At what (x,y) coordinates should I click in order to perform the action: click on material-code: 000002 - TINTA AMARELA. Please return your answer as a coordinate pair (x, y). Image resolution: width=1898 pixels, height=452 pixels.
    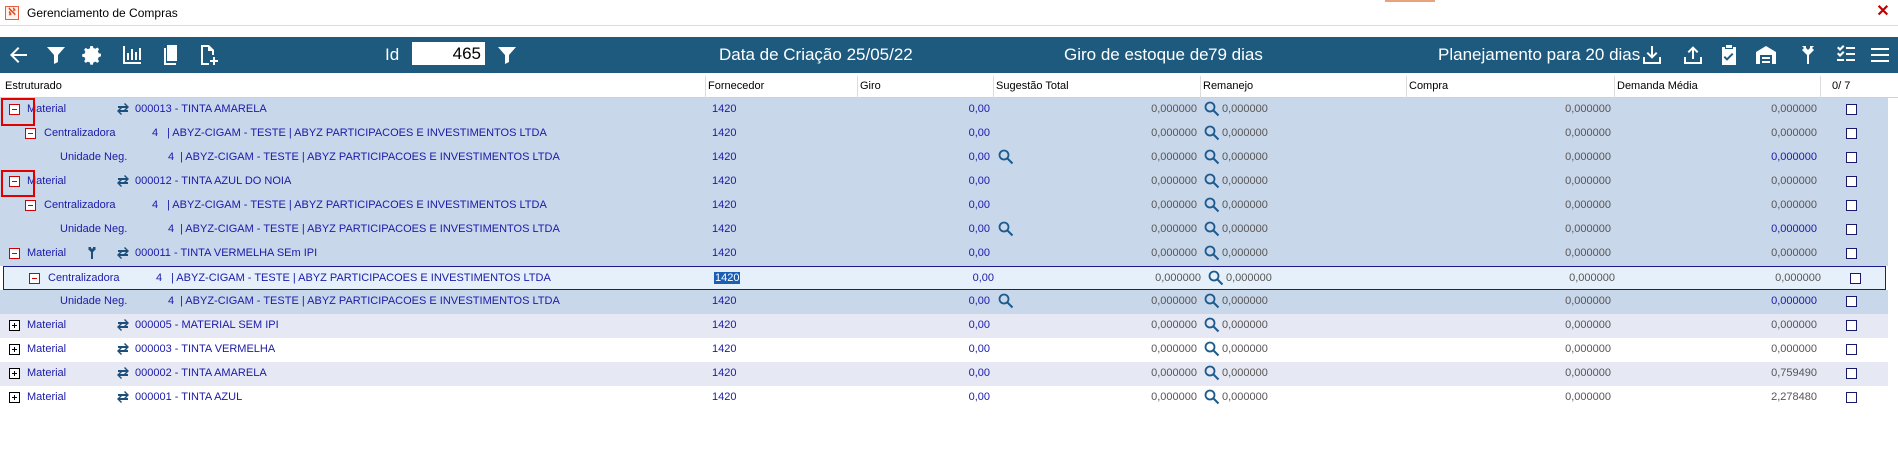
    Looking at the image, I should click on (201, 373).